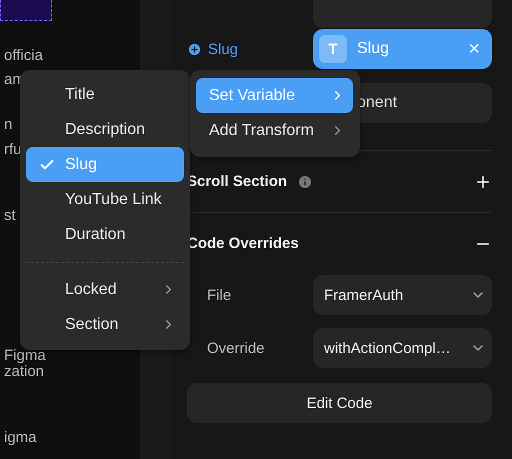 The image size is (512, 459). What do you see at coordinates (250, 49) in the screenshot?
I see `slug-label: Slug` at bounding box center [250, 49].